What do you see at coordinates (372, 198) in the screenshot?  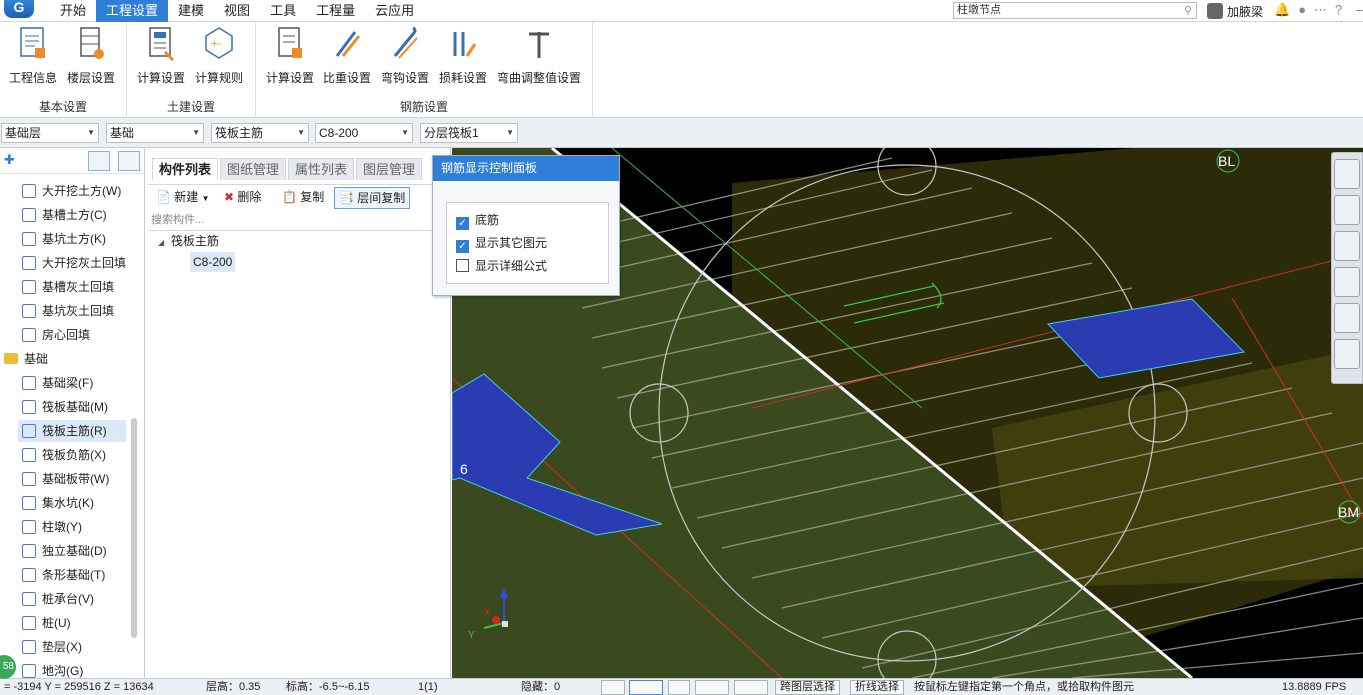 I see `floor-copy-button: 📑 层间复制` at bounding box center [372, 198].